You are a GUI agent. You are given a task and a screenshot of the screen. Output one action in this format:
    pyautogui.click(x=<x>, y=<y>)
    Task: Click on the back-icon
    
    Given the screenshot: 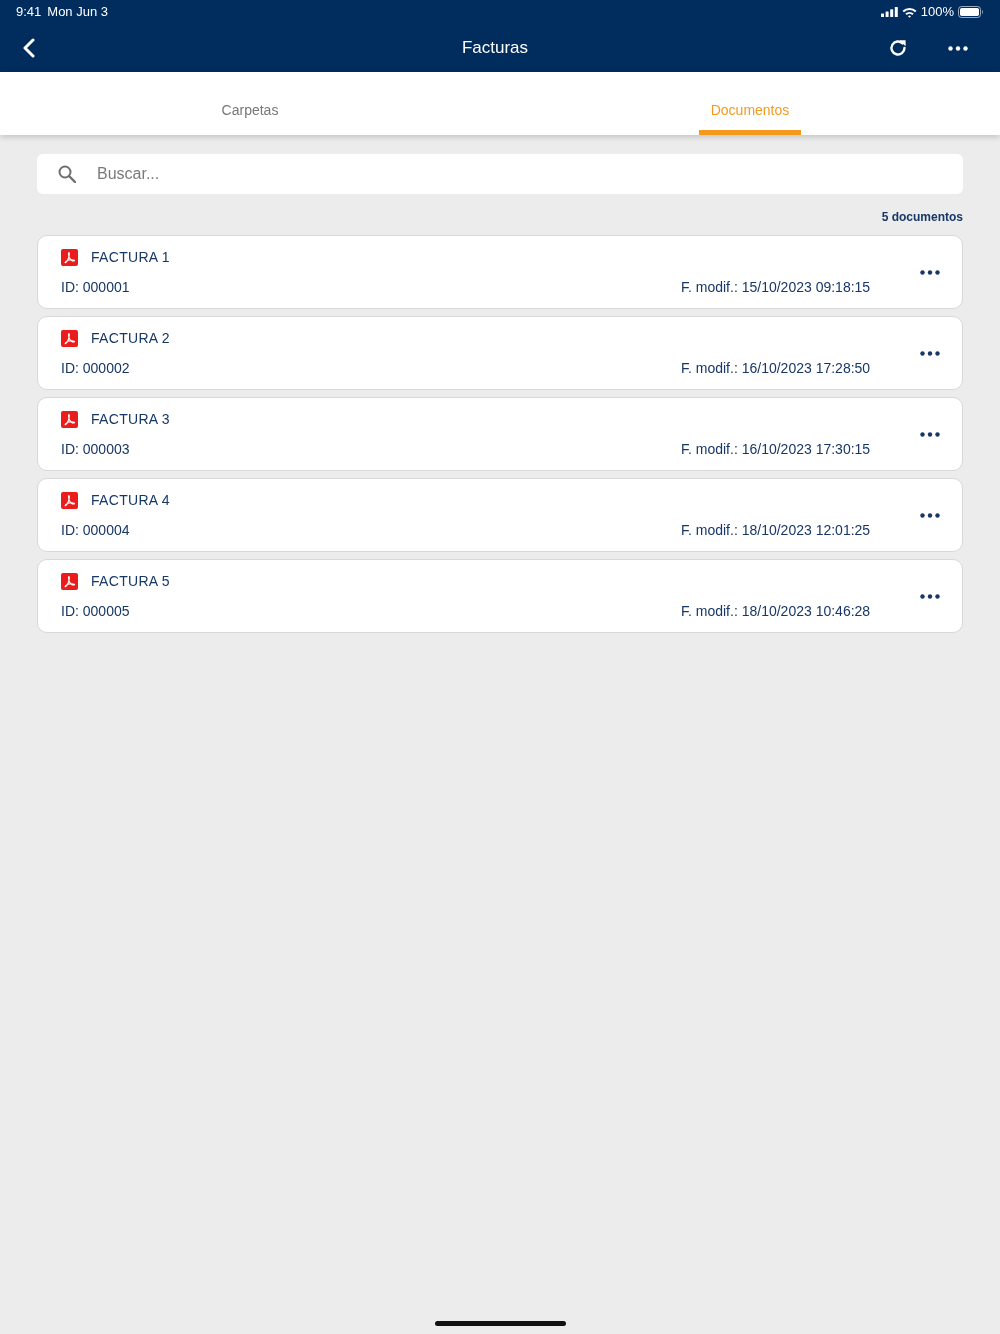 What is the action you would take?
    pyautogui.click(x=28, y=48)
    